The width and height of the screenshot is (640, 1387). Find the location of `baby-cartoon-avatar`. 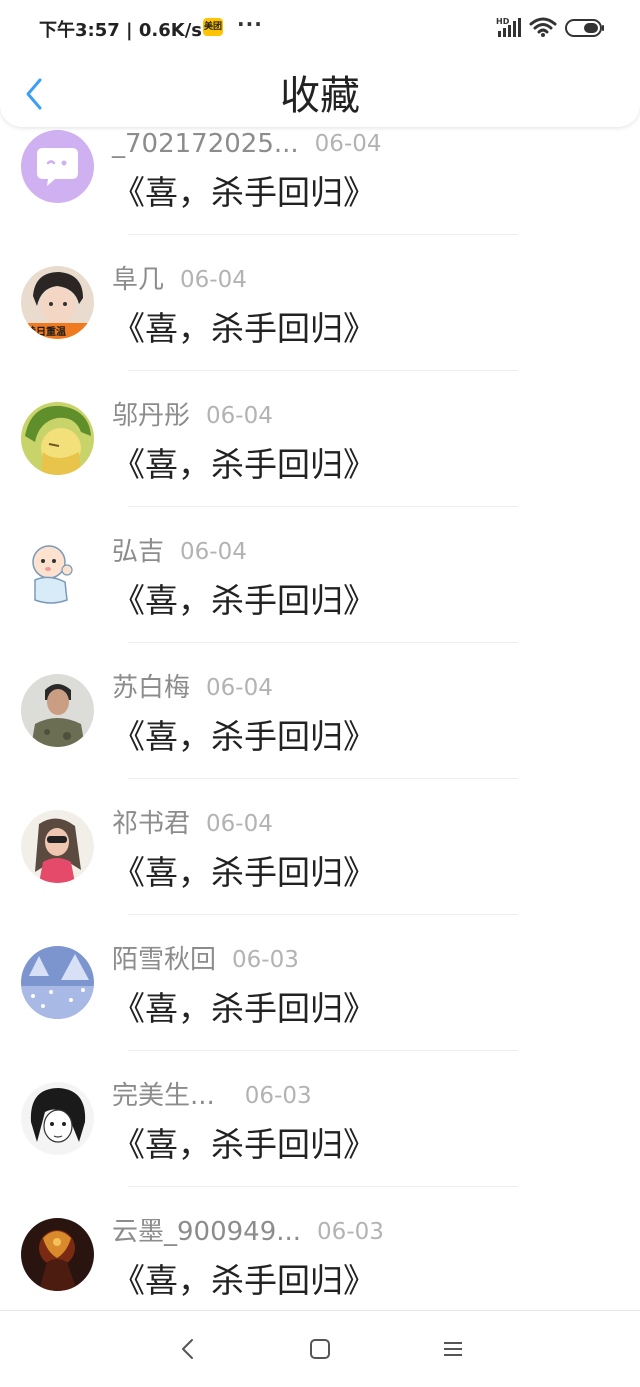

baby-cartoon-avatar is located at coordinates (57, 574).